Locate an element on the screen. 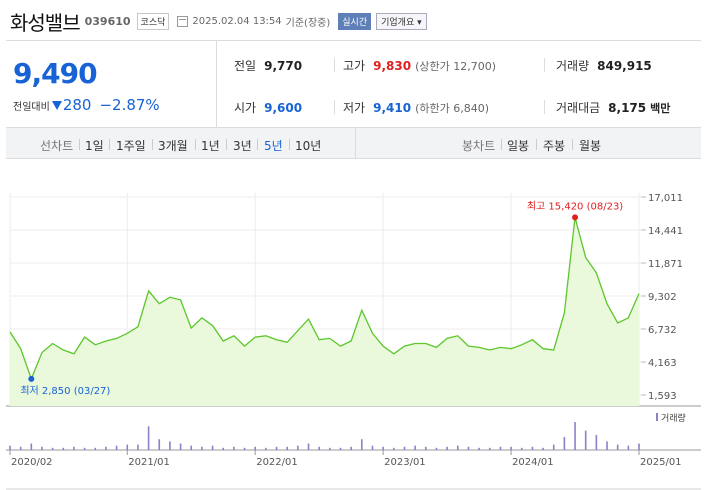 This screenshot has height=490, width=707. quote-basis: 기준(장중) is located at coordinates (308, 23).